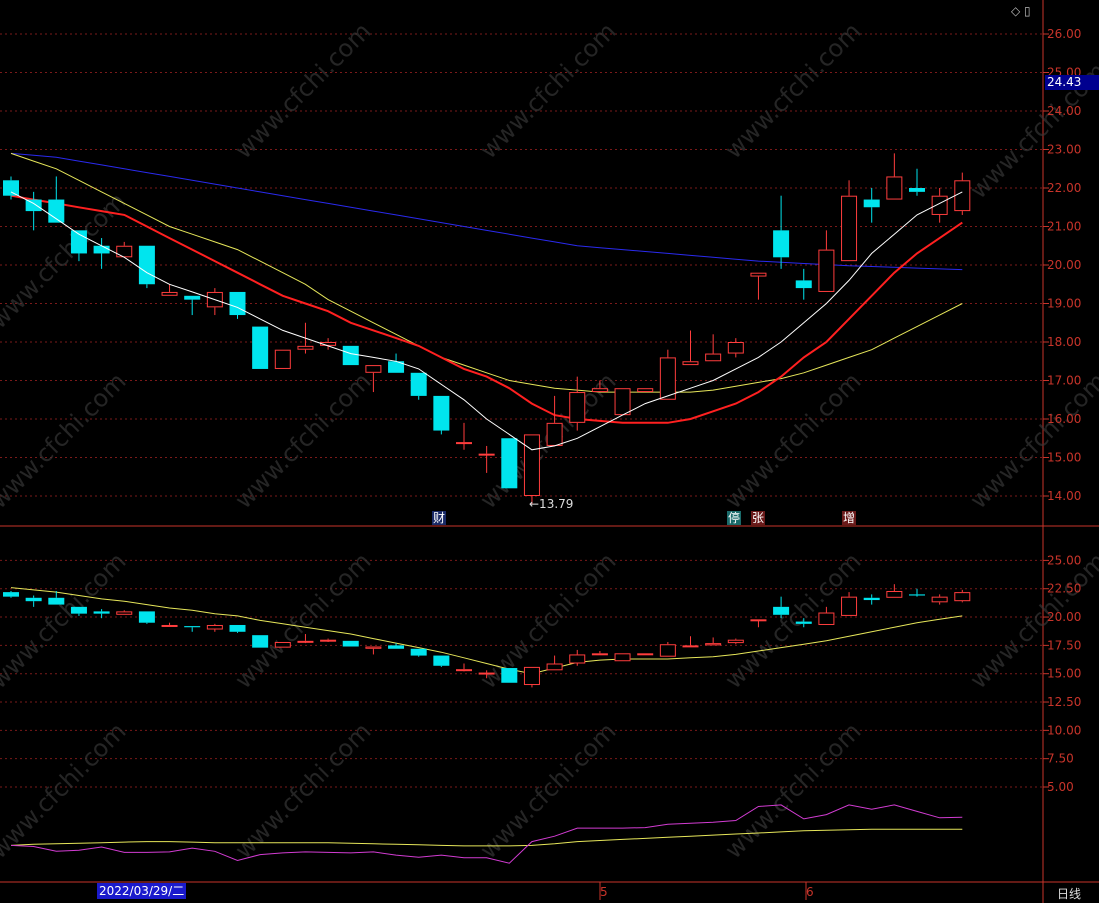 This screenshot has height=903, width=1099. Describe the element at coordinates (1060, 759) in the screenshot. I see `sub-y-tick-label: 7.50` at that location.